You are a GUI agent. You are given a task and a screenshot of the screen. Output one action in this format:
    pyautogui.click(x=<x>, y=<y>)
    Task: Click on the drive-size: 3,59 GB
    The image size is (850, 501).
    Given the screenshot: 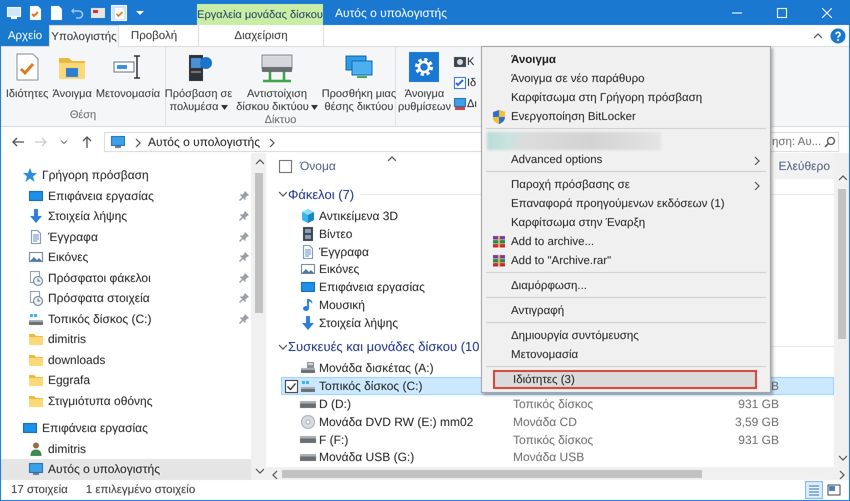 What is the action you would take?
    pyautogui.click(x=756, y=421)
    